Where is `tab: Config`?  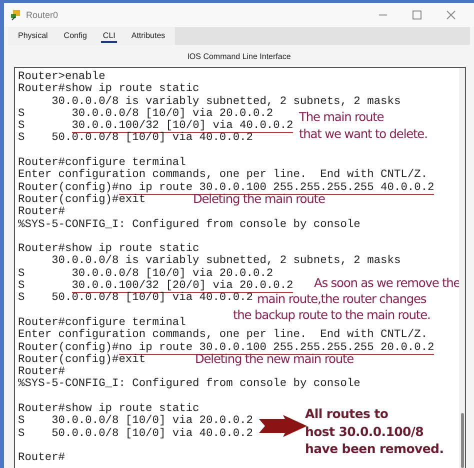 tab: Config is located at coordinates (75, 36).